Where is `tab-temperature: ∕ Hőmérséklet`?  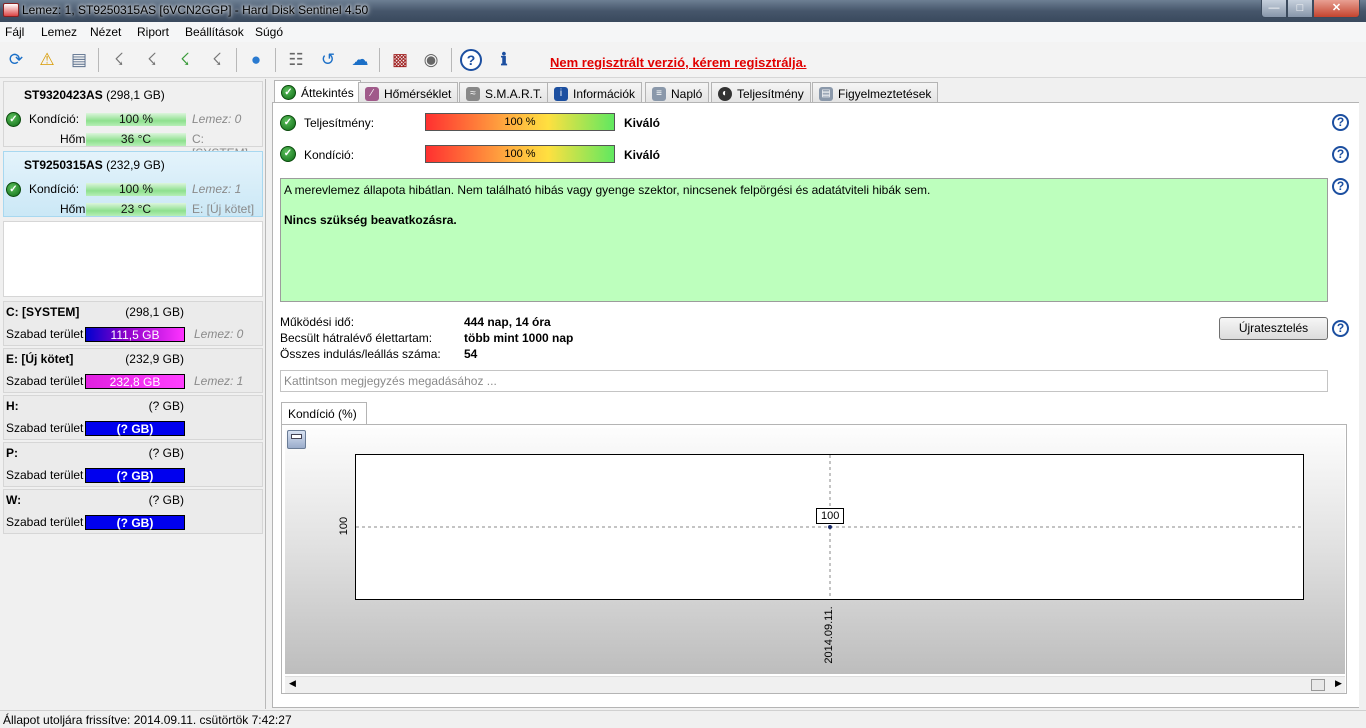 tab-temperature: ∕ Hőmérséklet is located at coordinates (408, 93).